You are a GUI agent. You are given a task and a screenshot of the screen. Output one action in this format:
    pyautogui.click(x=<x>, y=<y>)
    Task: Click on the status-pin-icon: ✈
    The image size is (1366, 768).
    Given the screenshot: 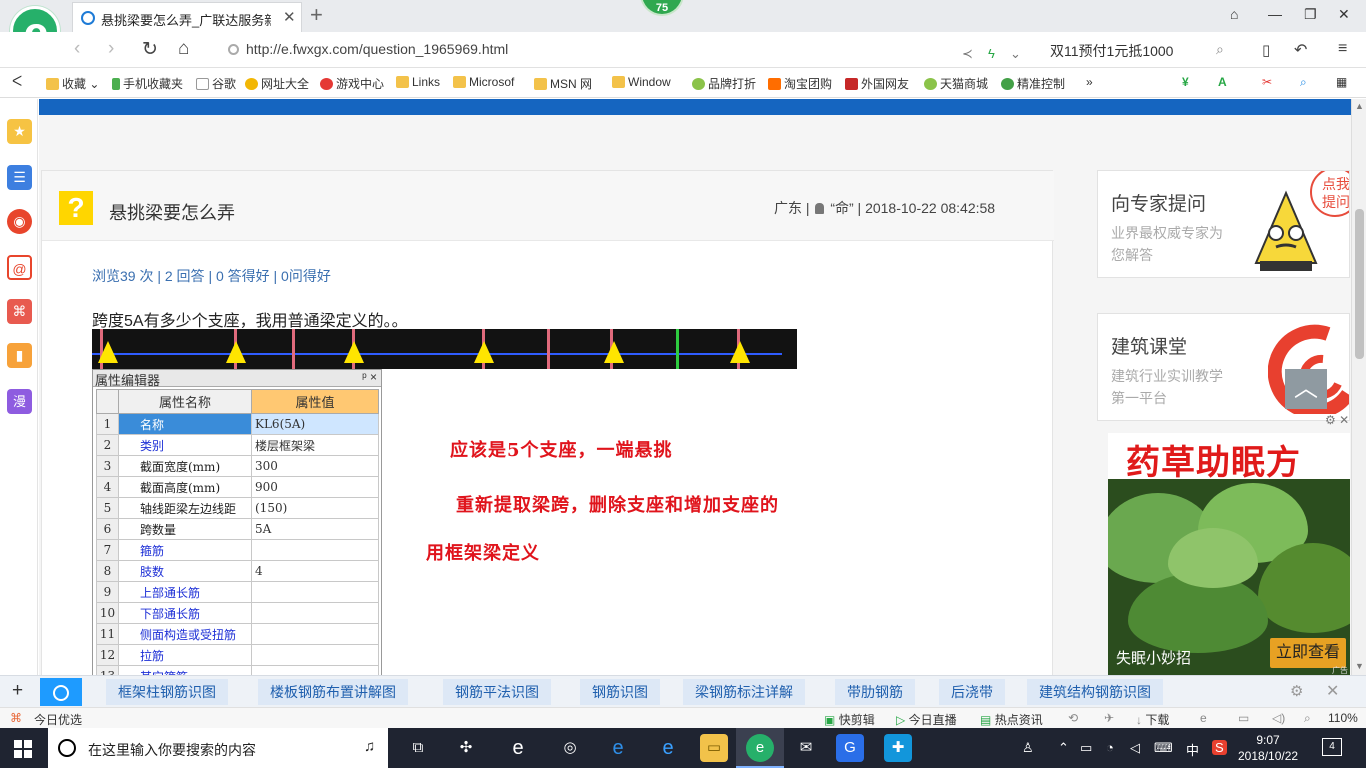 What is the action you would take?
    pyautogui.click(x=1109, y=718)
    